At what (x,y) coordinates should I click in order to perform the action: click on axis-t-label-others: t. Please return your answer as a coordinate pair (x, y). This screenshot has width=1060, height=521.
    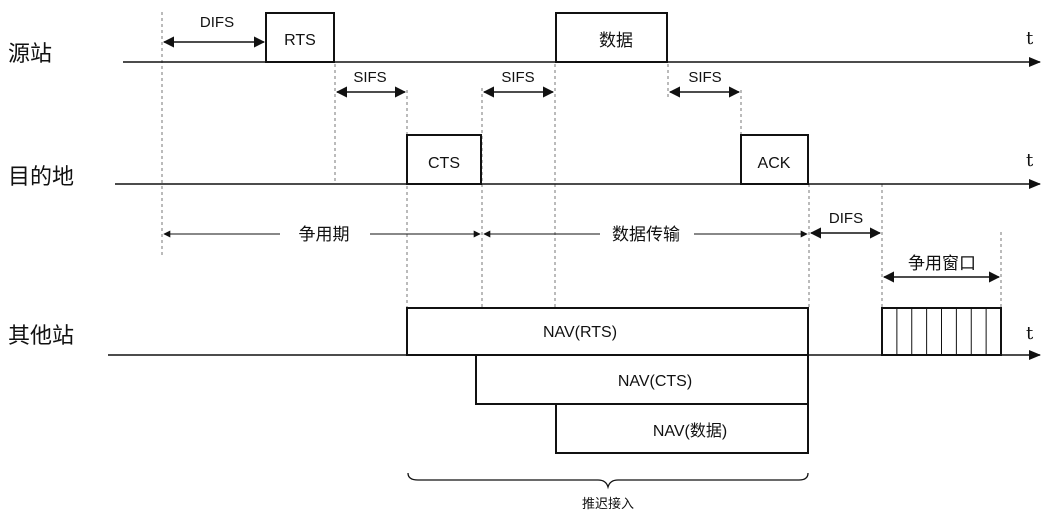
    Looking at the image, I should click on (1030, 333).